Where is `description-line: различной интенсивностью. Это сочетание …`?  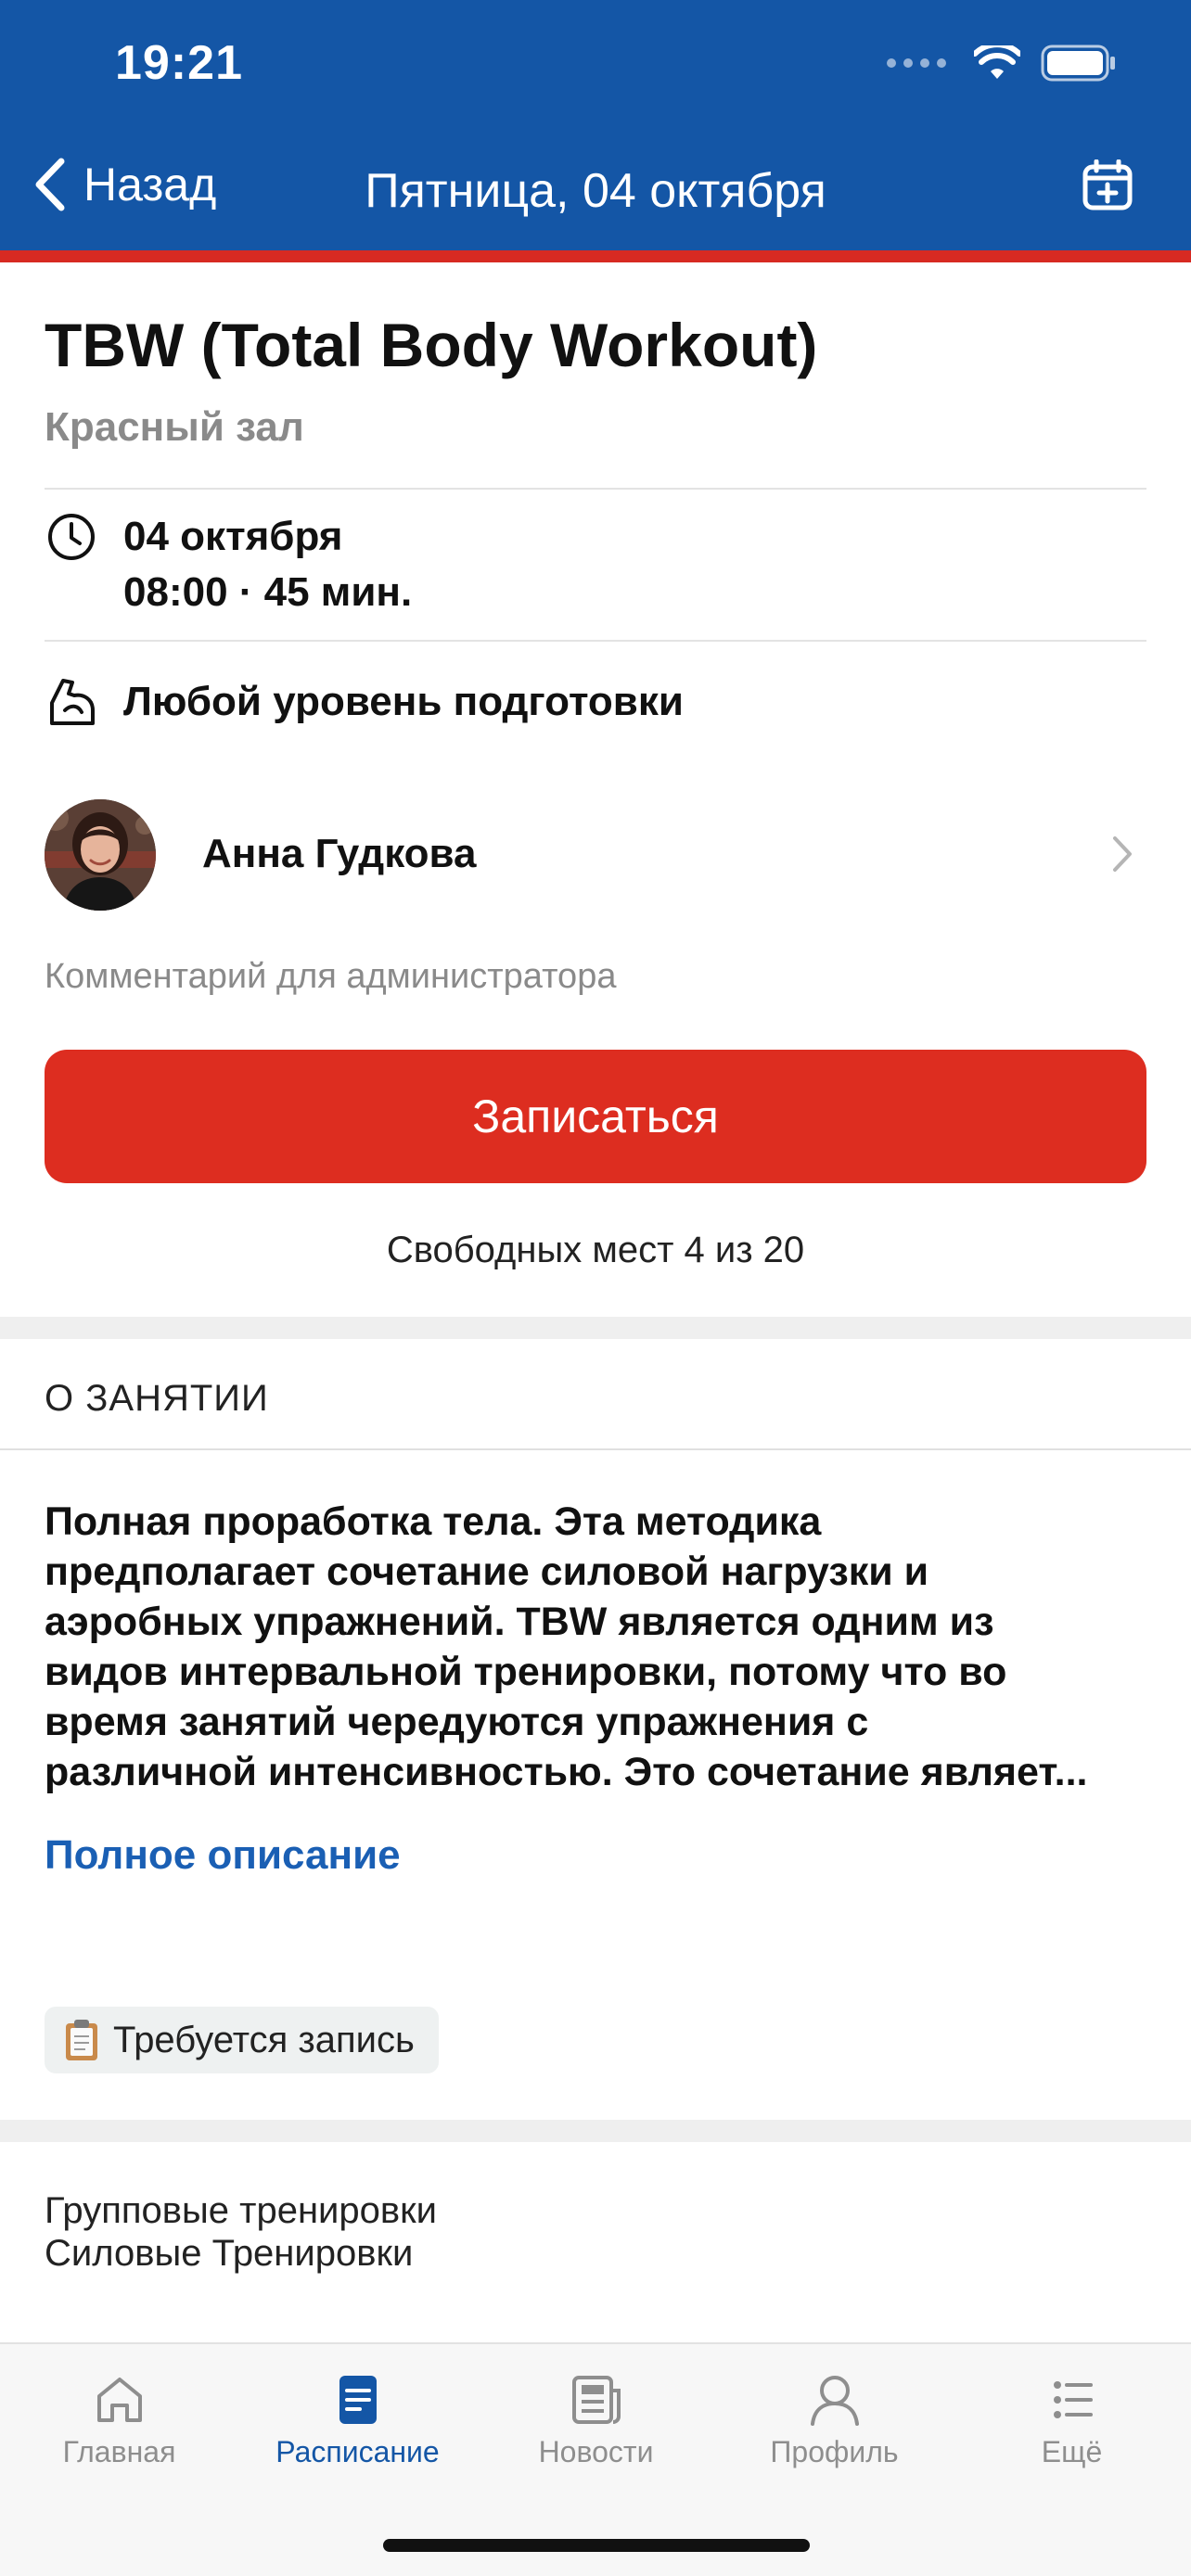 description-line: различной интенсивностью. Это сочетание … is located at coordinates (566, 1772).